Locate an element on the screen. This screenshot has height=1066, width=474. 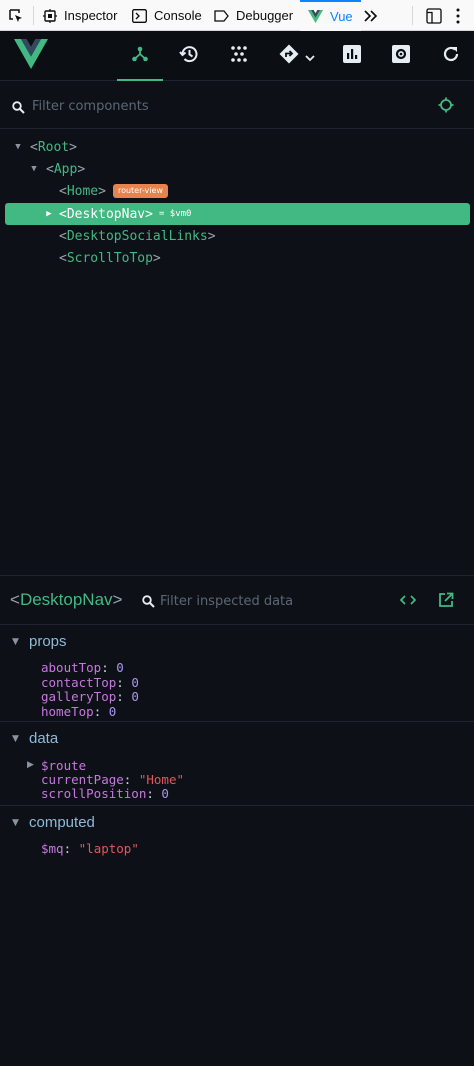
data-row: scrollPosition: 0 is located at coordinates (105, 793).